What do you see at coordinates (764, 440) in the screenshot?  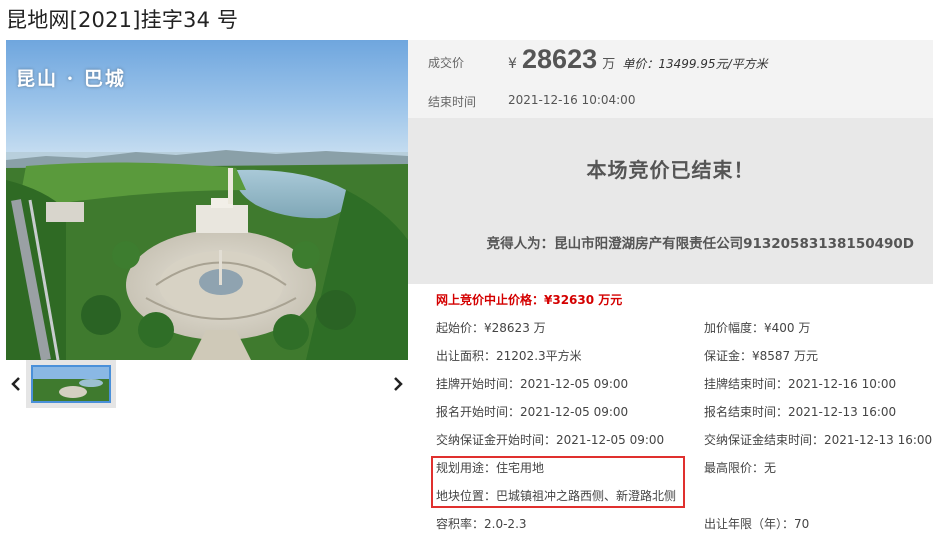 I see `field-label: 交纳保证金结束时间：` at bounding box center [764, 440].